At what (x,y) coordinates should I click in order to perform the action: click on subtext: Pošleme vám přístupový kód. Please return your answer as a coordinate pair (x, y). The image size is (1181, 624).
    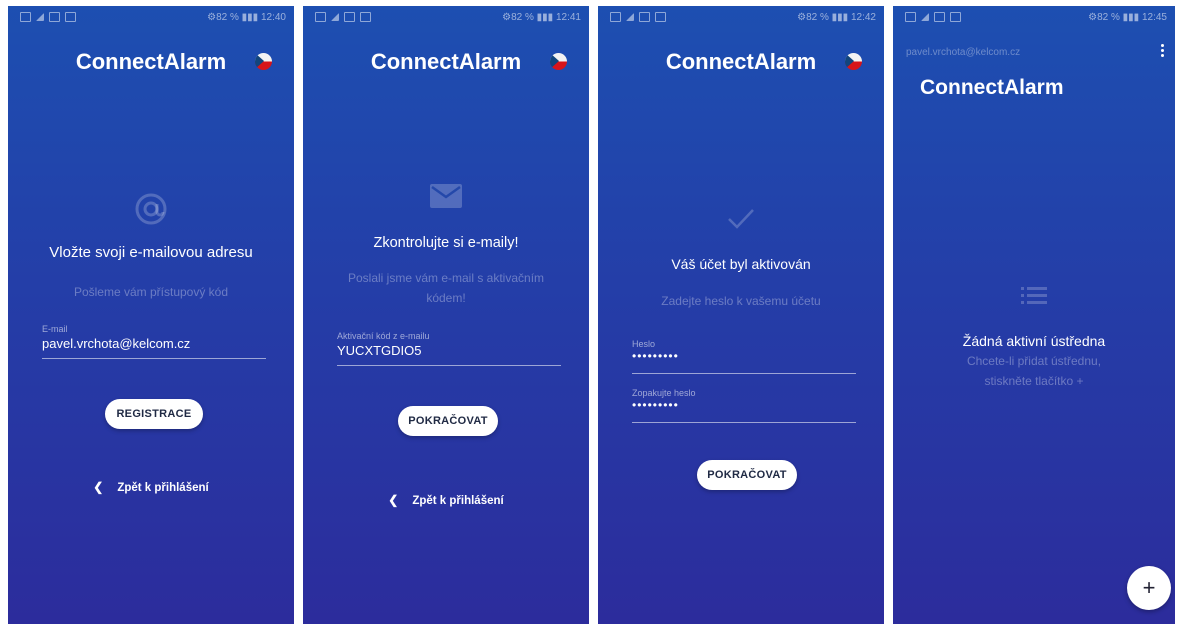
    Looking at the image, I should click on (151, 292).